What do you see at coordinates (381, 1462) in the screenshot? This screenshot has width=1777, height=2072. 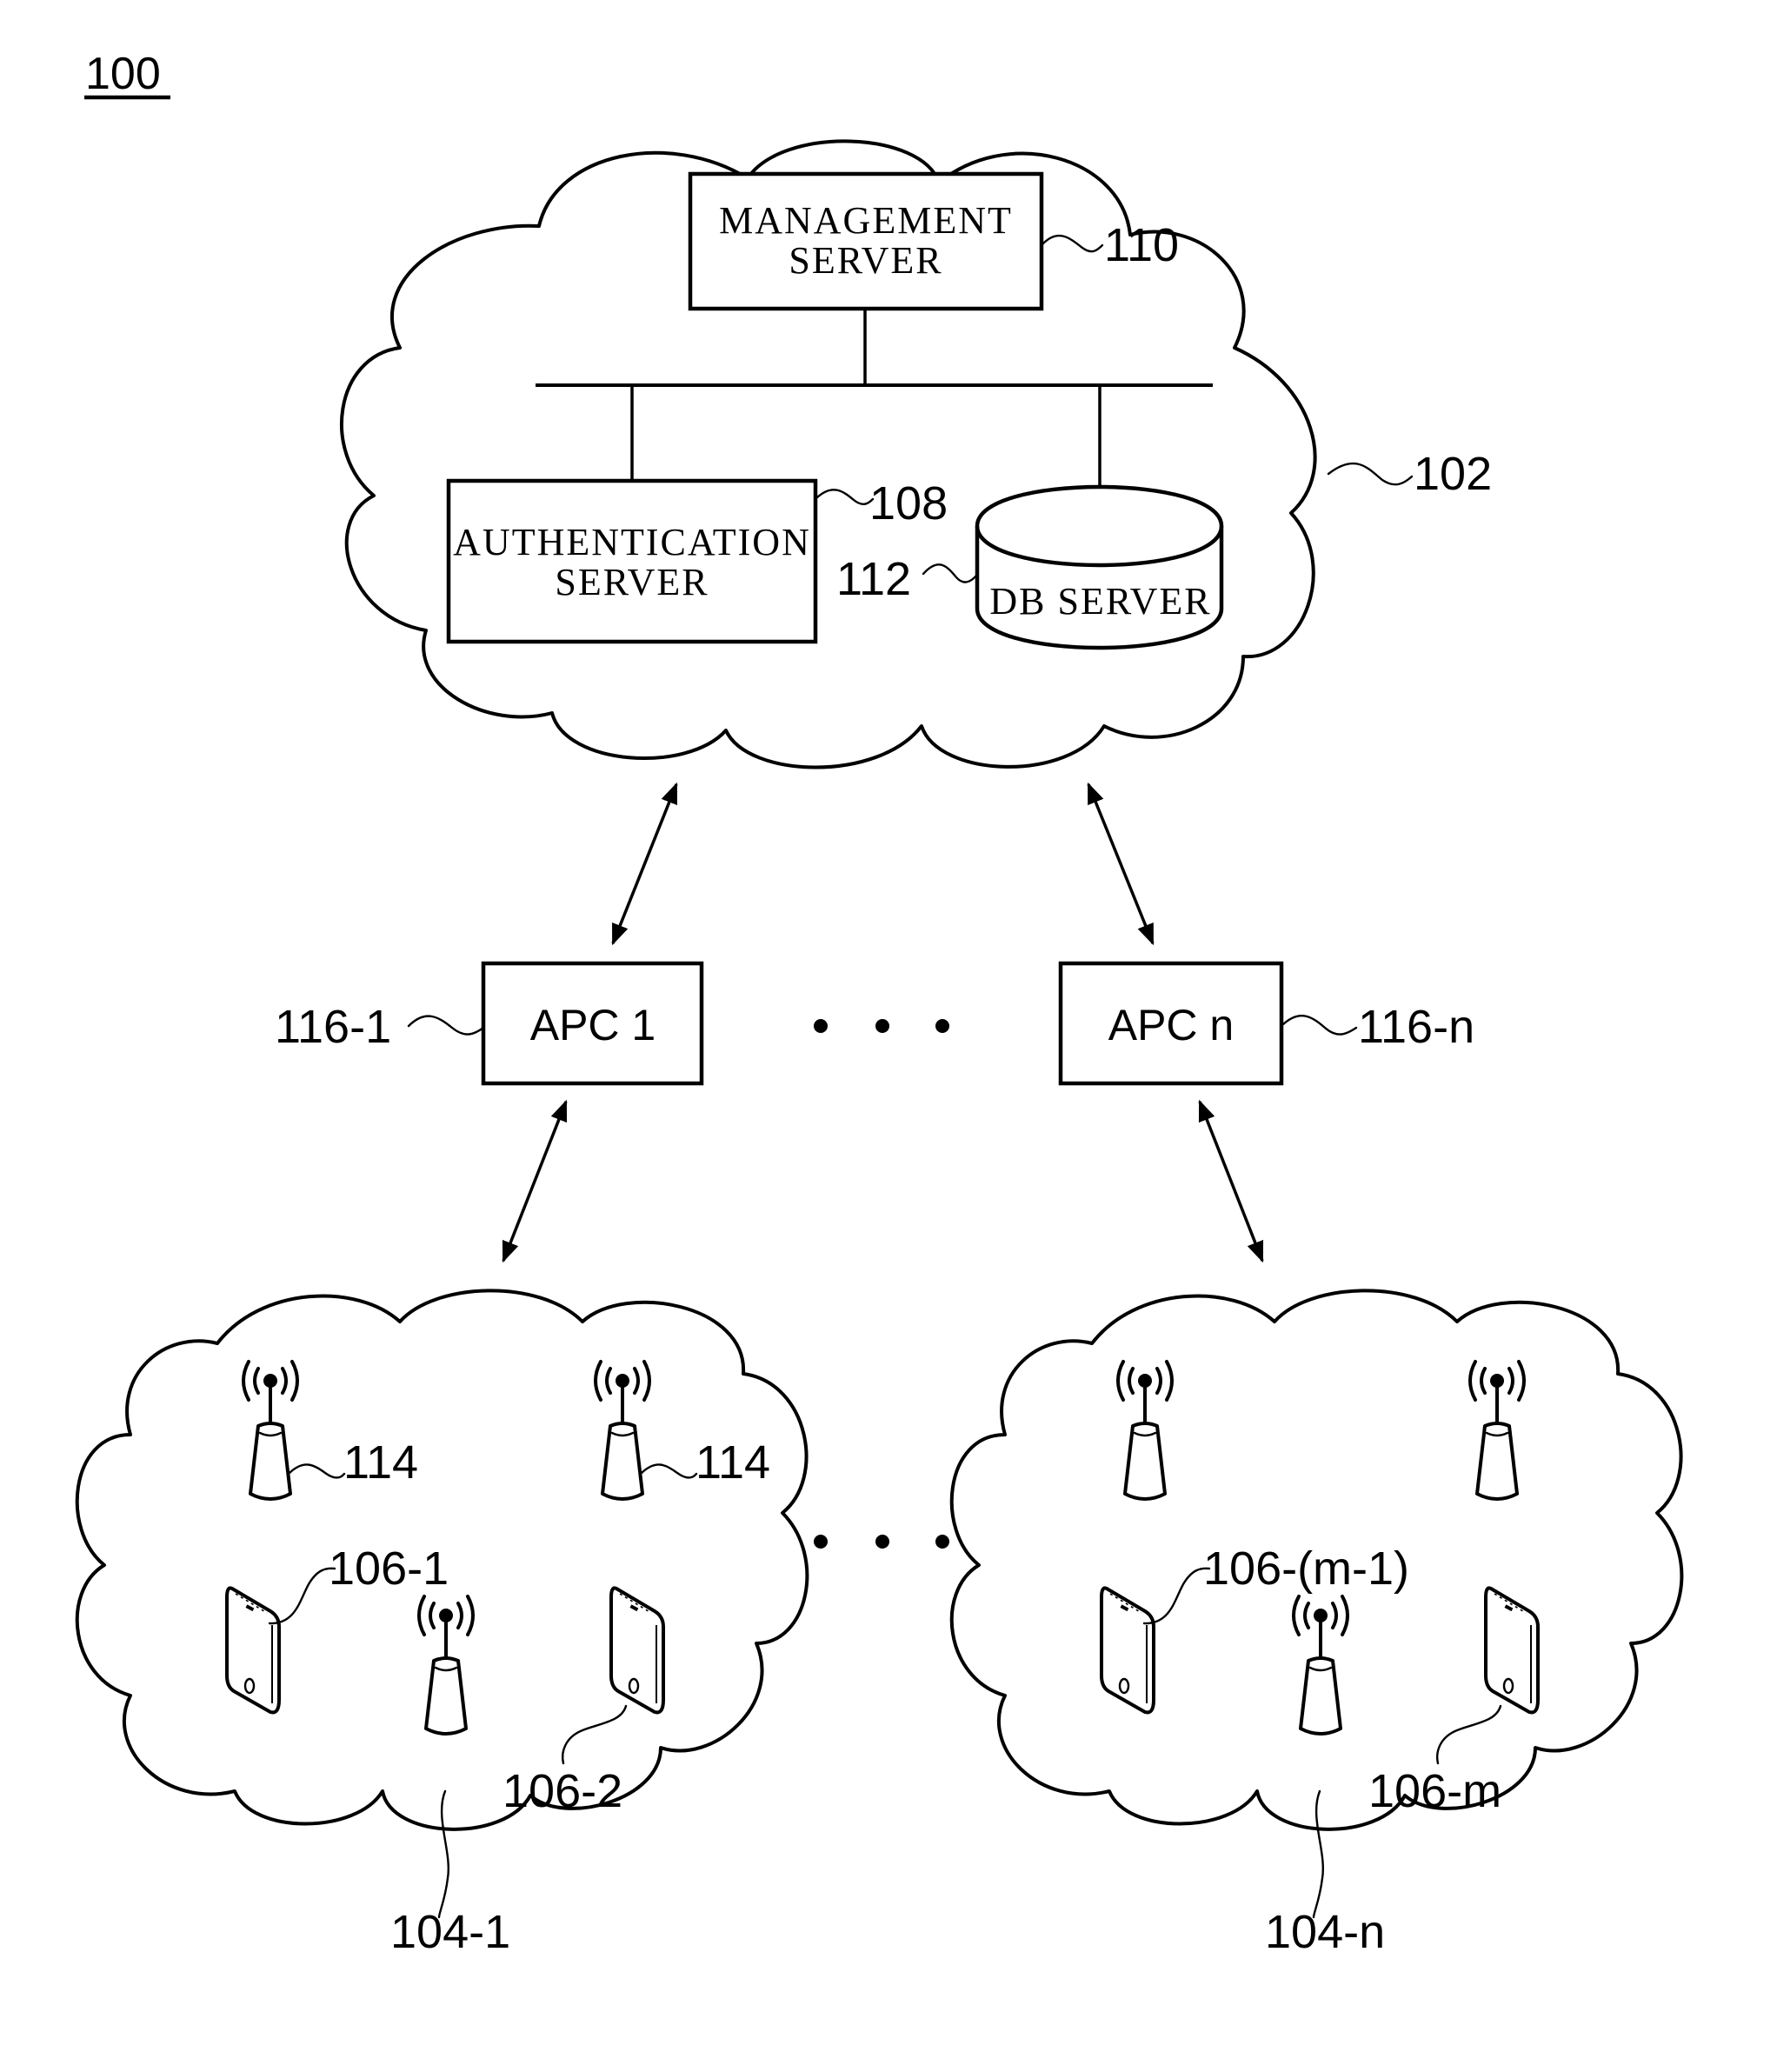 I see `access-point-ref-1: 114` at bounding box center [381, 1462].